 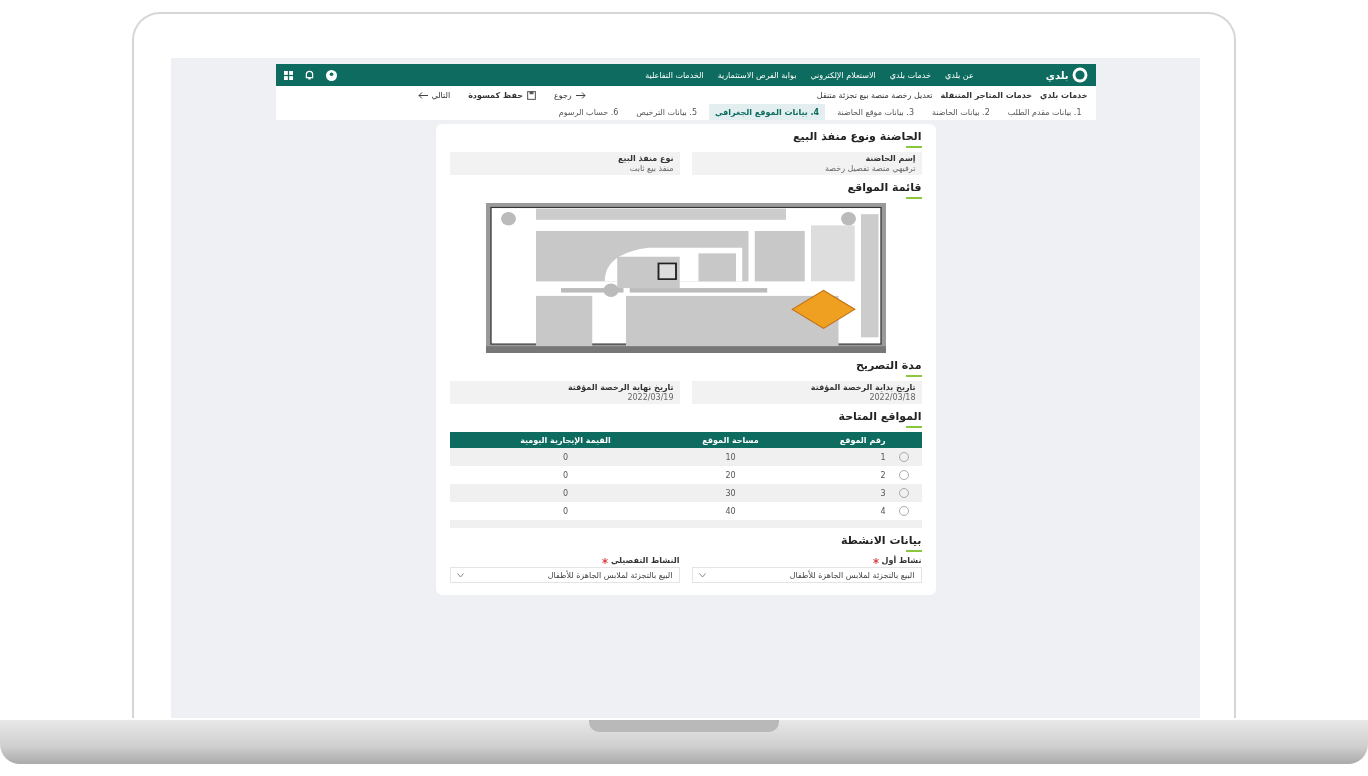 What do you see at coordinates (502, 95) in the screenshot?
I see `save-draft-button: حفظ كمسودة` at bounding box center [502, 95].